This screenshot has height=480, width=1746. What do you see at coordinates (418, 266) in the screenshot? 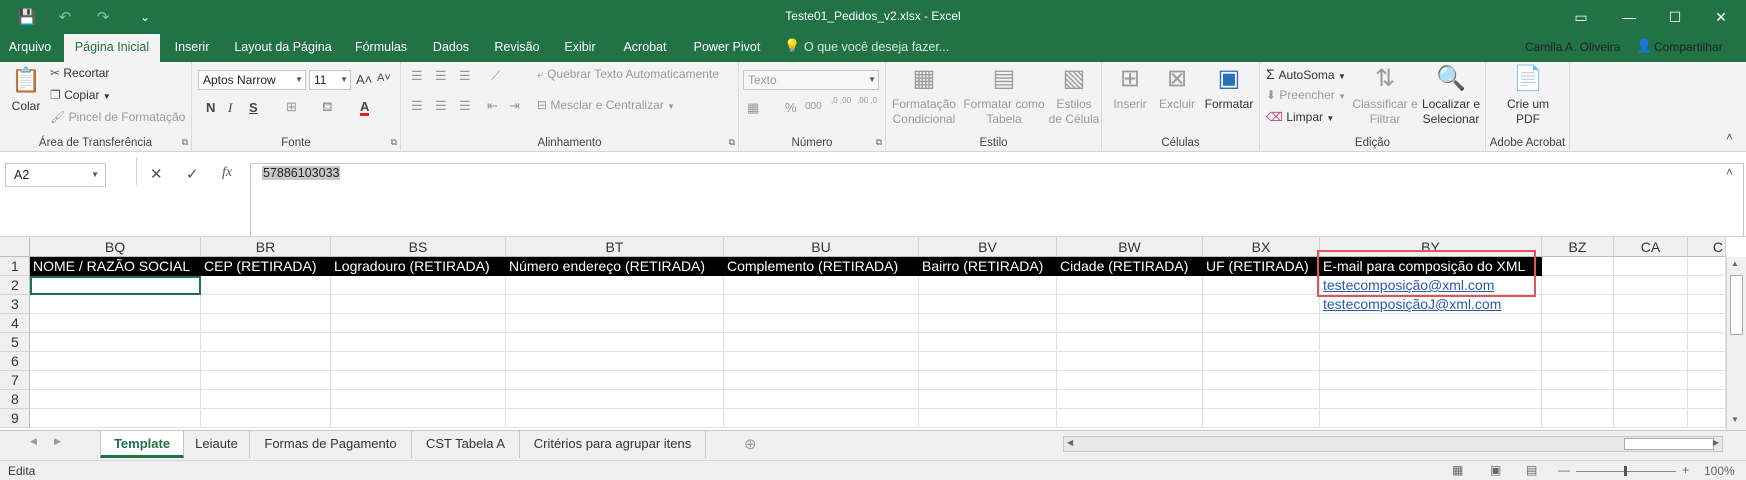
I see `header-cell: Logradouro (RETIRADA)` at bounding box center [418, 266].